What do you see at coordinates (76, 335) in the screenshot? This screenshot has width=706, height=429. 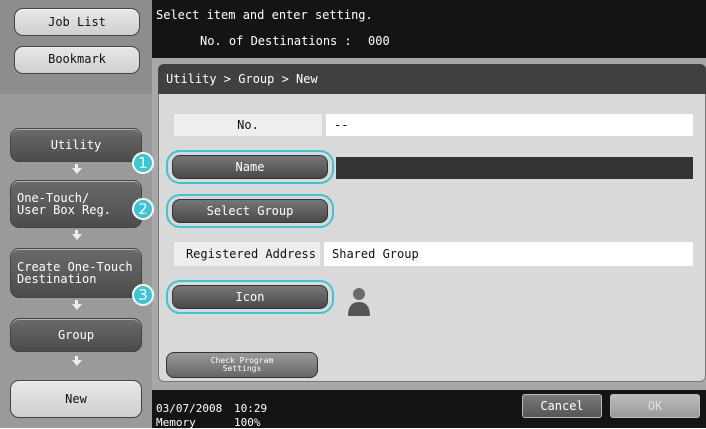 I see `sidebar-item-group: Group` at bounding box center [76, 335].